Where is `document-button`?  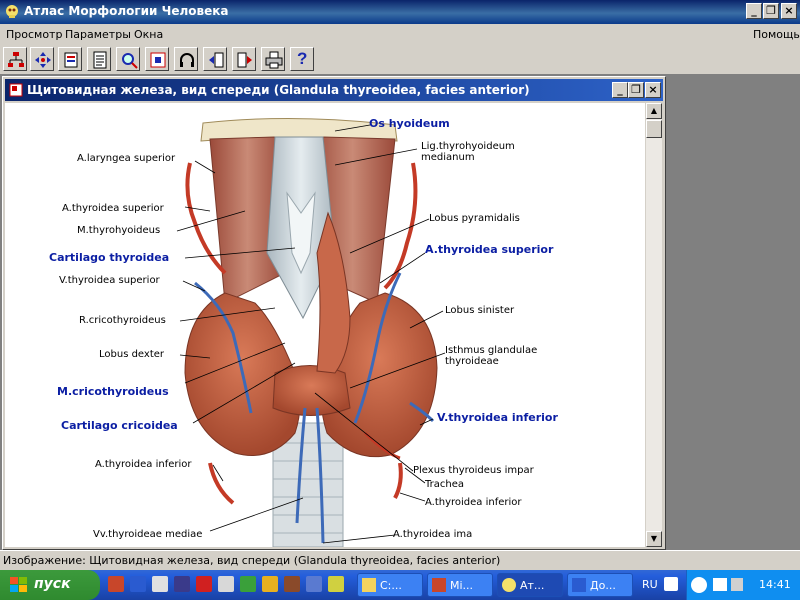
document-button is located at coordinates (99, 59).